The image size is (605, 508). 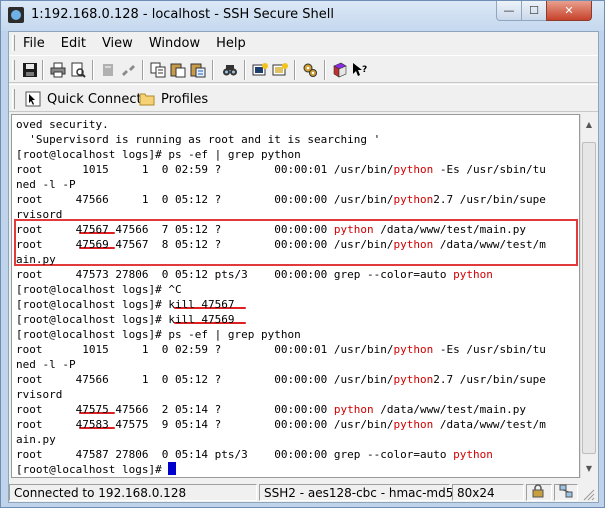 What do you see at coordinates (569, 11) in the screenshot?
I see `close-button: ✕` at bounding box center [569, 11].